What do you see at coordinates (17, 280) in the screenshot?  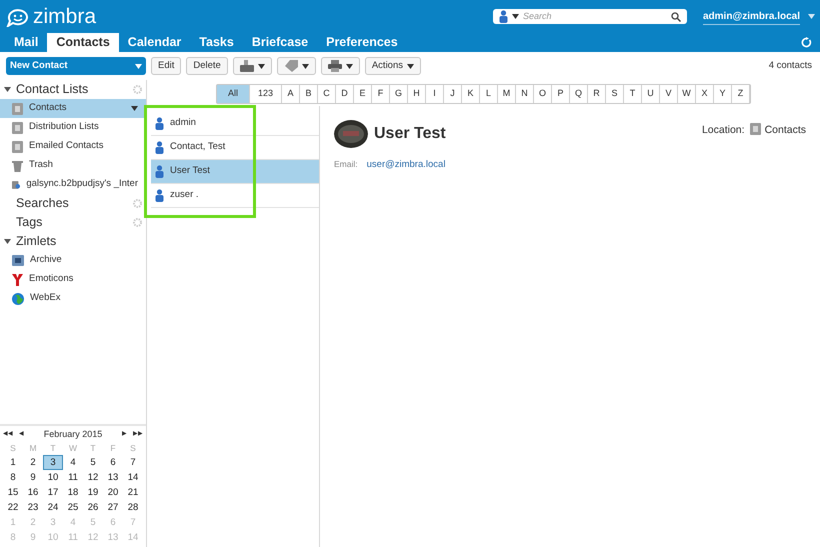 I see `y-icon` at bounding box center [17, 280].